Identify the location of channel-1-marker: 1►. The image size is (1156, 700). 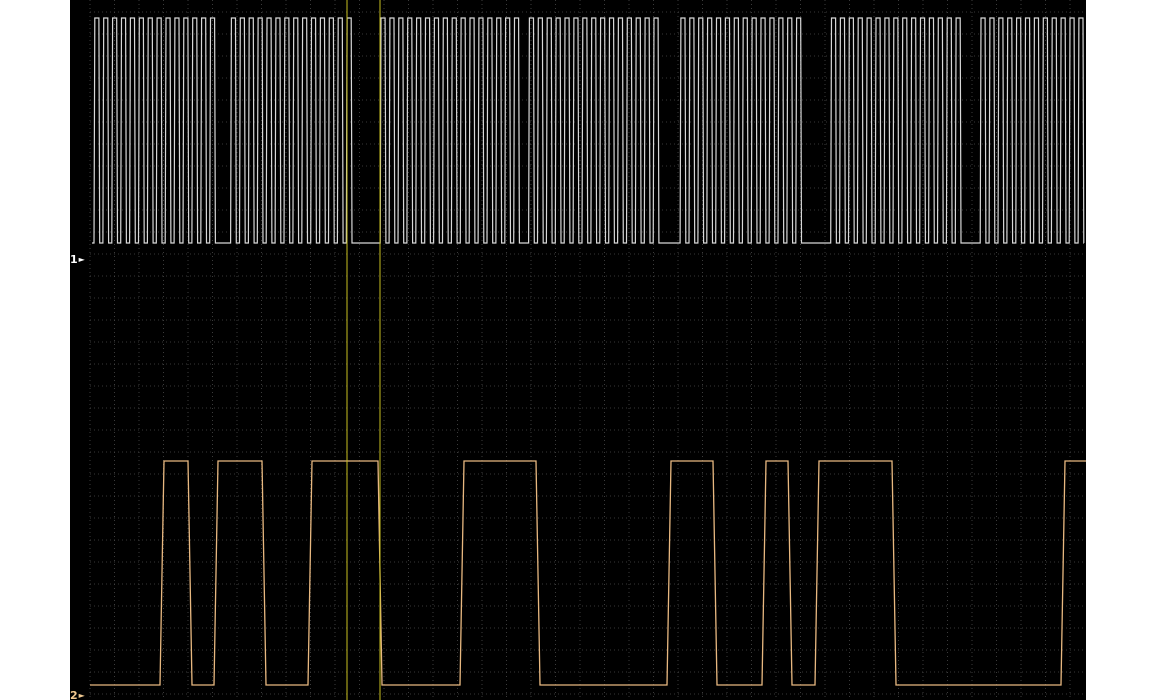
(77, 260).